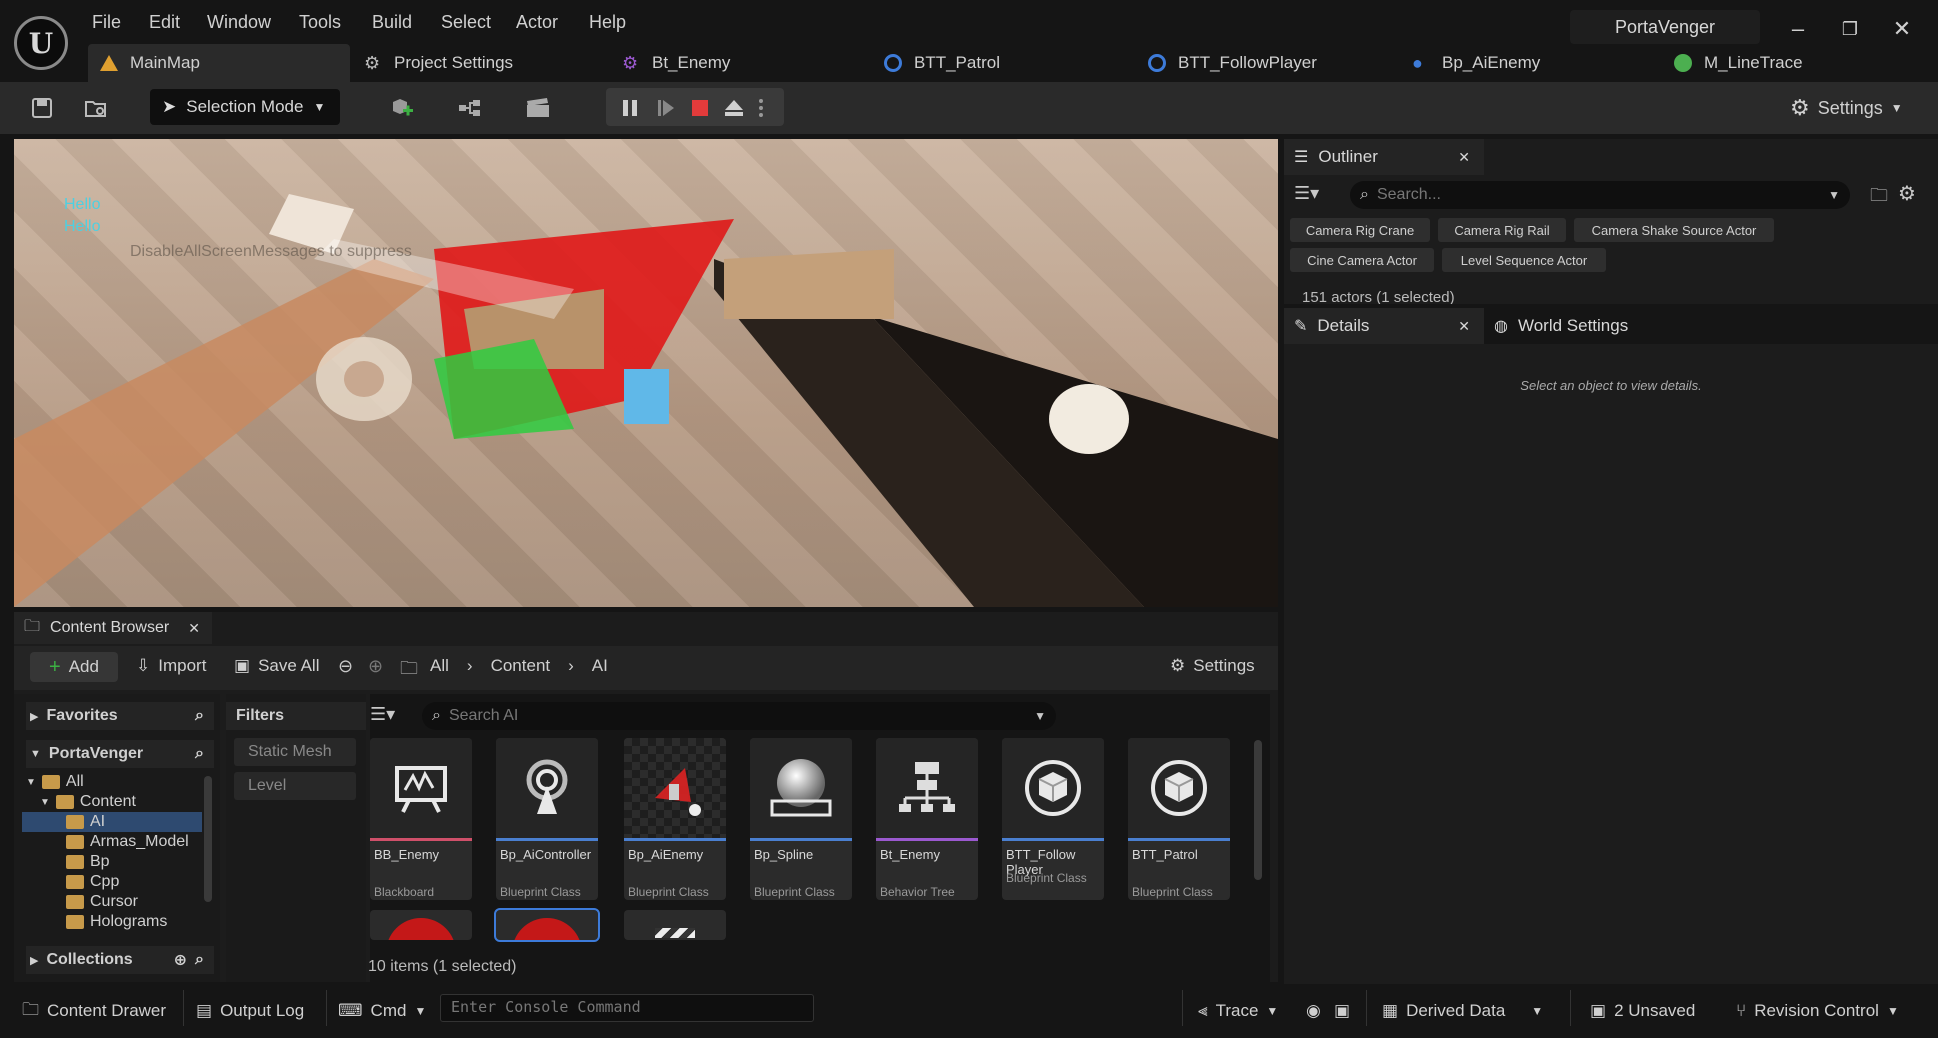  What do you see at coordinates (1600, 195) in the screenshot?
I see `outliner-search-input: ⌕ Search... ▼` at bounding box center [1600, 195].